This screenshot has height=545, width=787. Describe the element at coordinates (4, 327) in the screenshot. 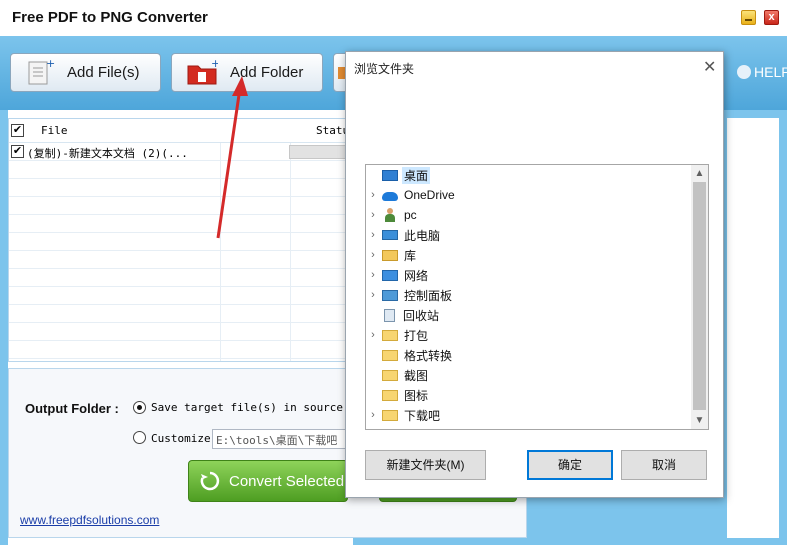

I see `left-border` at that location.